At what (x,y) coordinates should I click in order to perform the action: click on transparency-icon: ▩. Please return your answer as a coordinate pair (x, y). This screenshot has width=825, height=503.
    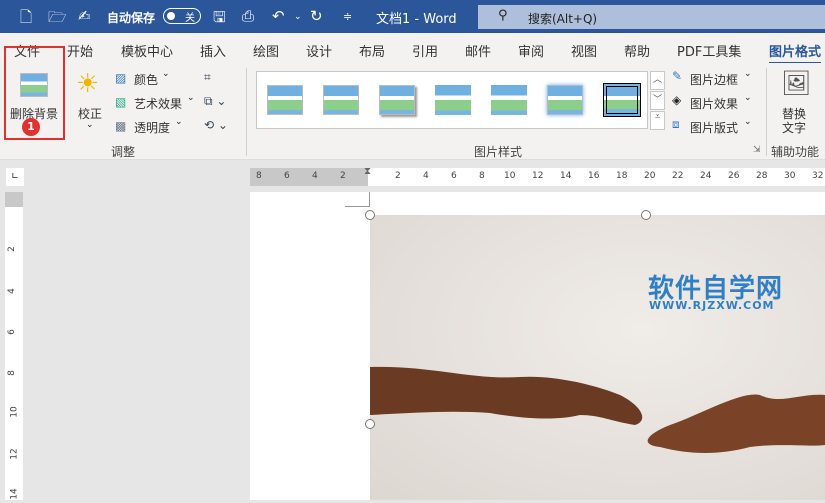
    Looking at the image, I should click on (121, 126).